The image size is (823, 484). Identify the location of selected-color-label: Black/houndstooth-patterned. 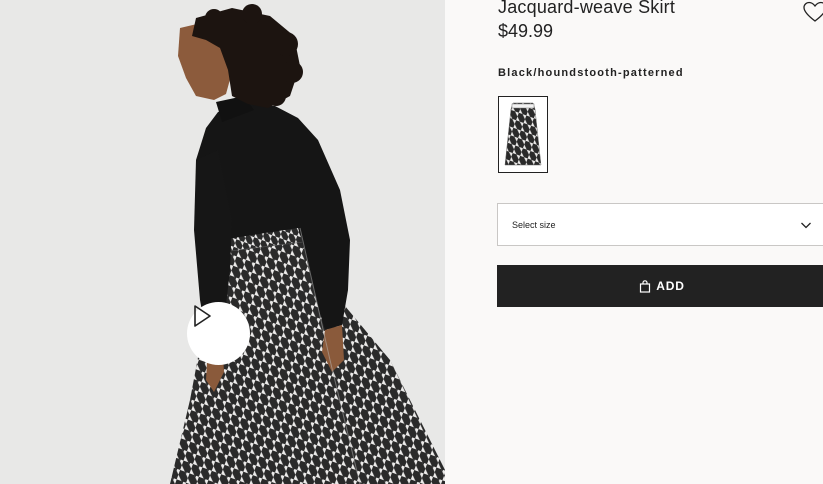
(591, 73).